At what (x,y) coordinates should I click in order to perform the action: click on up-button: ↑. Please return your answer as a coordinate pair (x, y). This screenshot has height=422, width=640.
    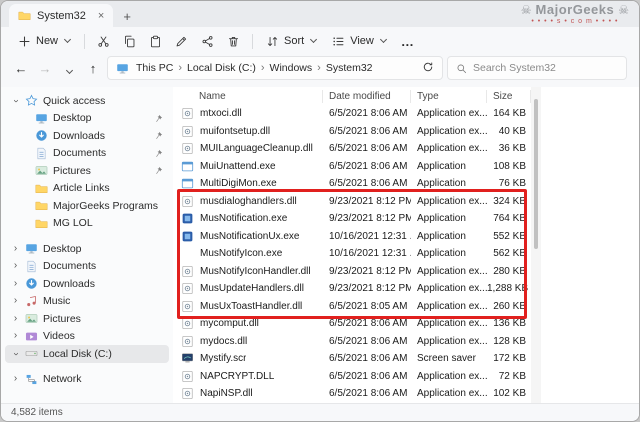
    Looking at the image, I should click on (93, 68).